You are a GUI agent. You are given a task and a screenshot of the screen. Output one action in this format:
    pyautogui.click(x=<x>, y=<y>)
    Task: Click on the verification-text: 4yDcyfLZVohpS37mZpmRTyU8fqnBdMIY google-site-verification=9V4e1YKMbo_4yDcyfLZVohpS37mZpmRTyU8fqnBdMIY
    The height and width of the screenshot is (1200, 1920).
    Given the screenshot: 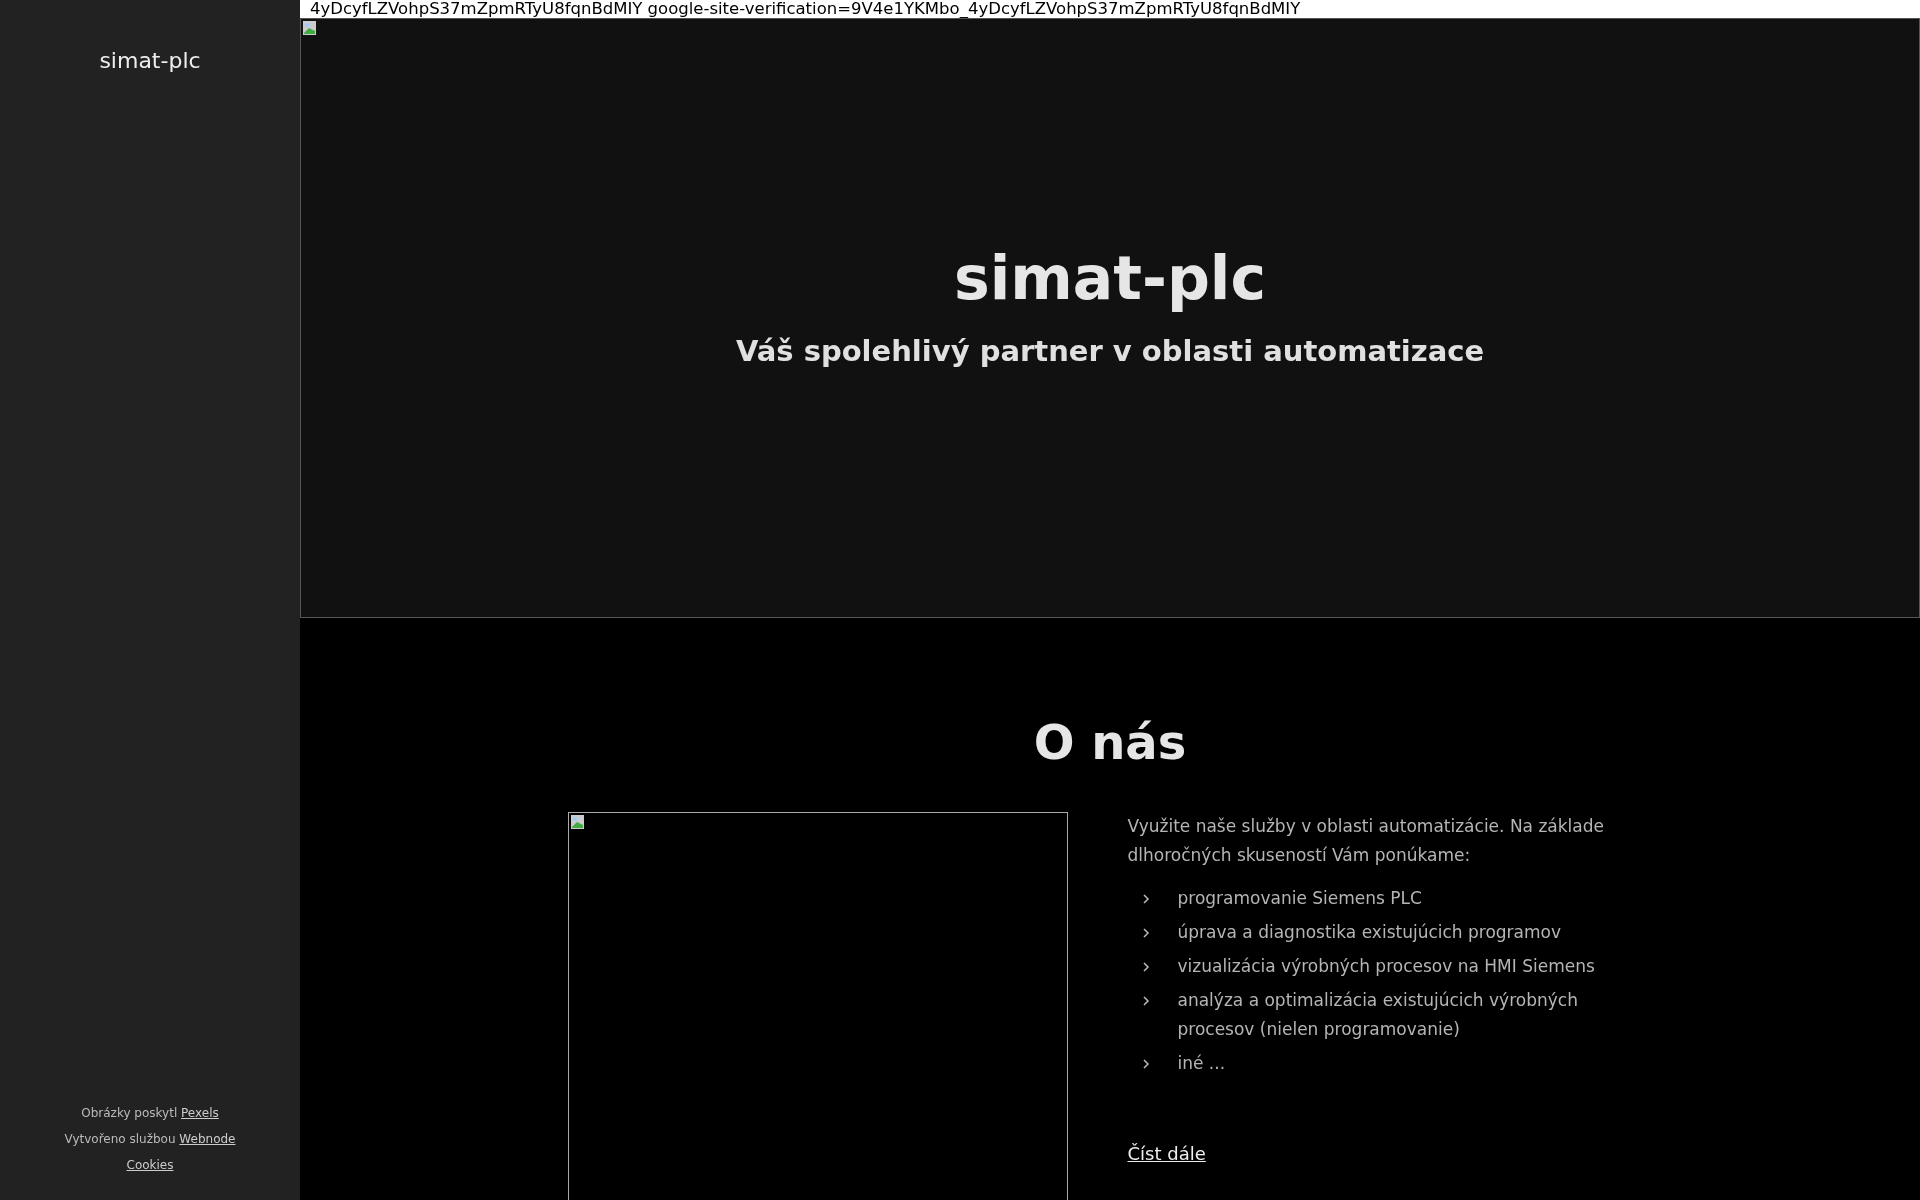 What is the action you would take?
    pyautogui.click(x=1110, y=9)
    